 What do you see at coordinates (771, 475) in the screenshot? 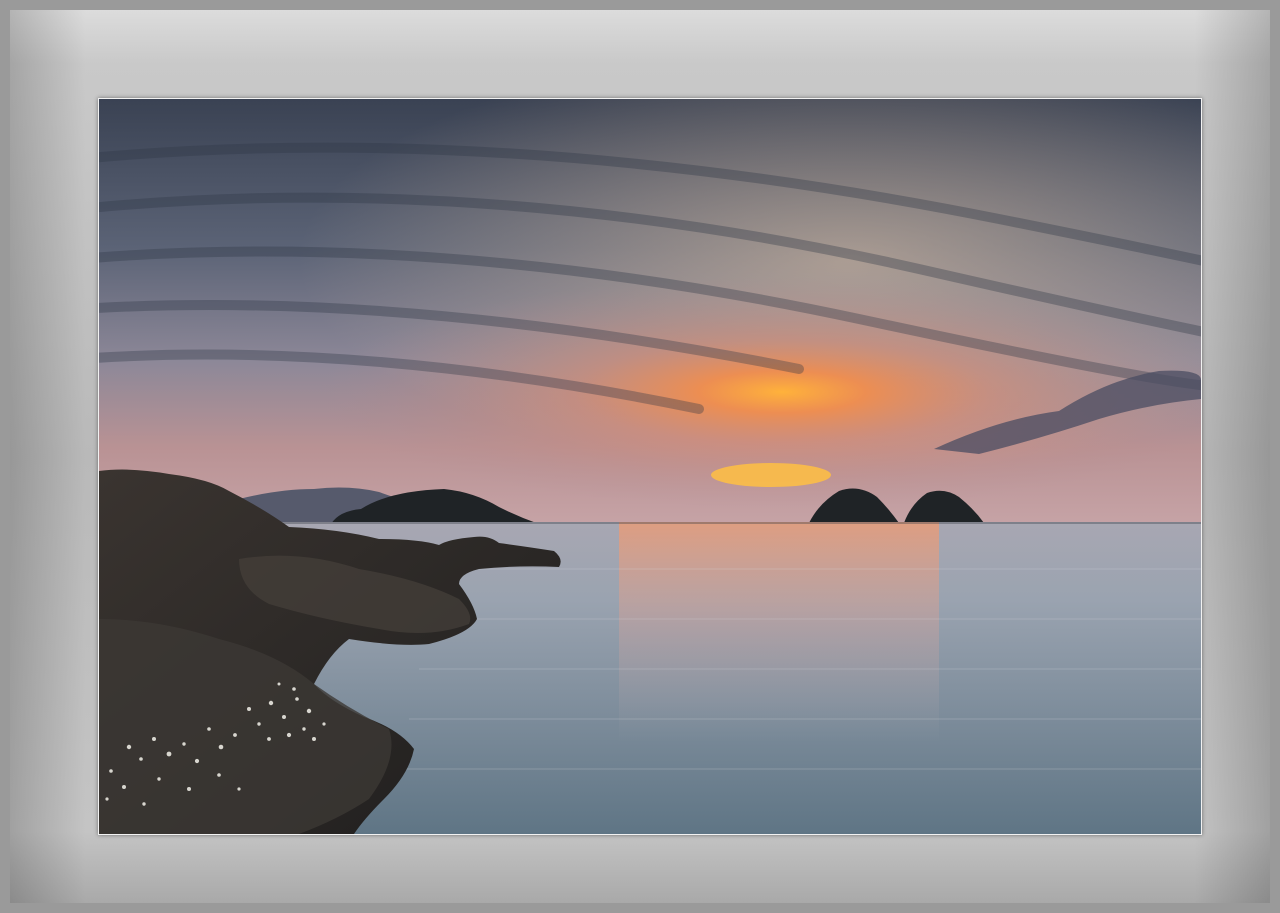
I see `sun` at bounding box center [771, 475].